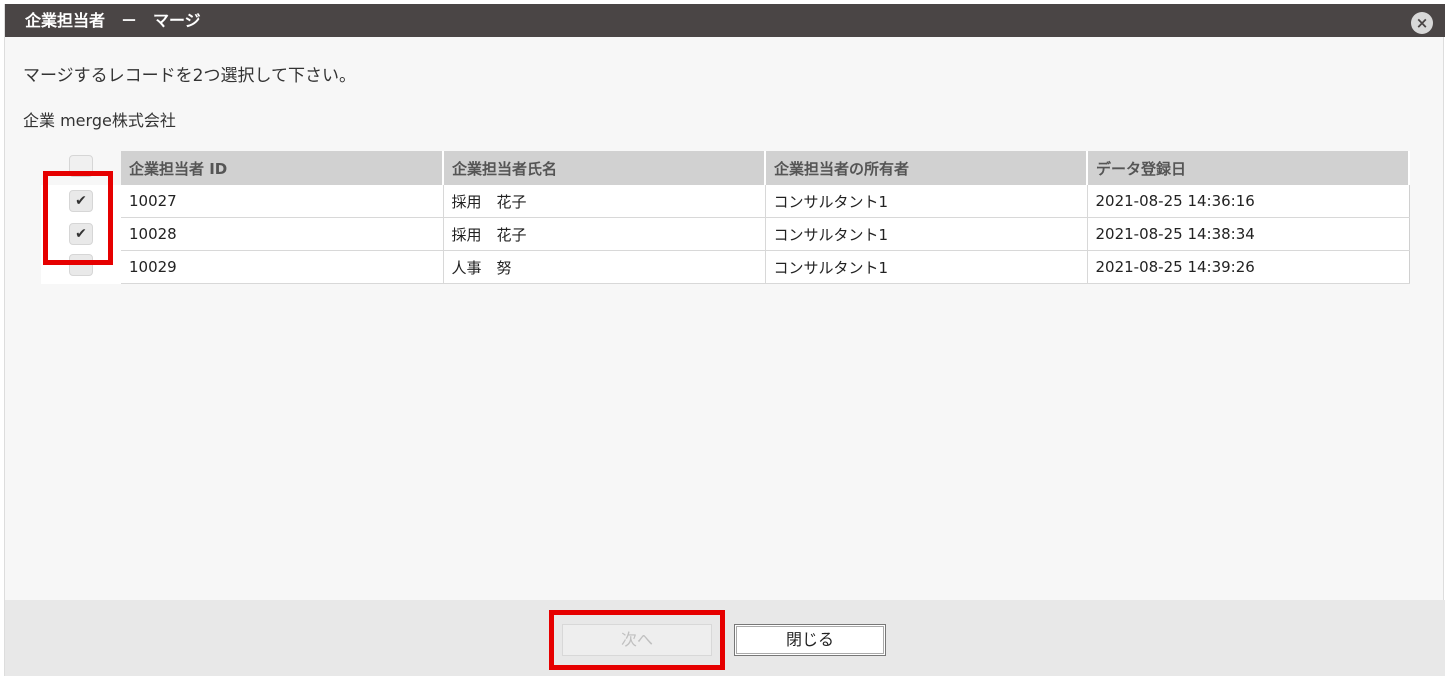 The image size is (1446, 678). Describe the element at coordinates (1248, 234) in the screenshot. I see `cell-date: 2021-08-25 14:38:34` at that location.